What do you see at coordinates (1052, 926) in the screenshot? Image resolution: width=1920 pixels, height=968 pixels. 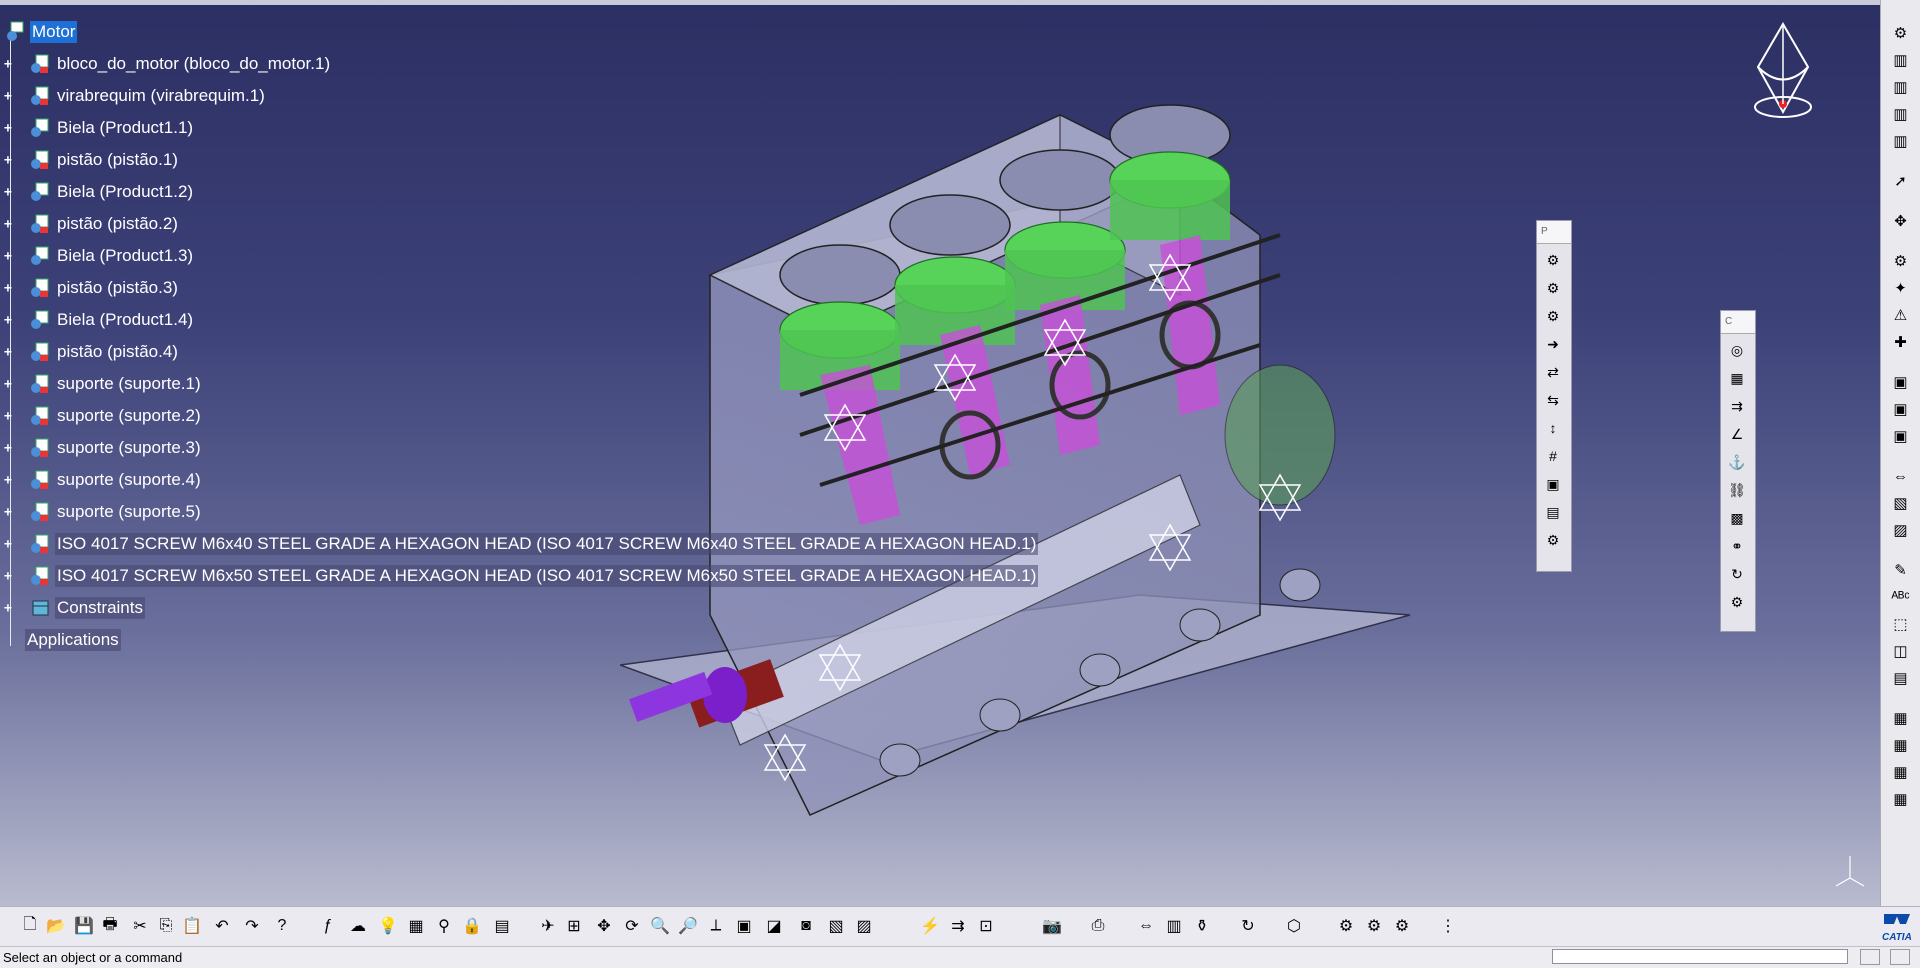 I see `camera-icon: 📷` at bounding box center [1052, 926].